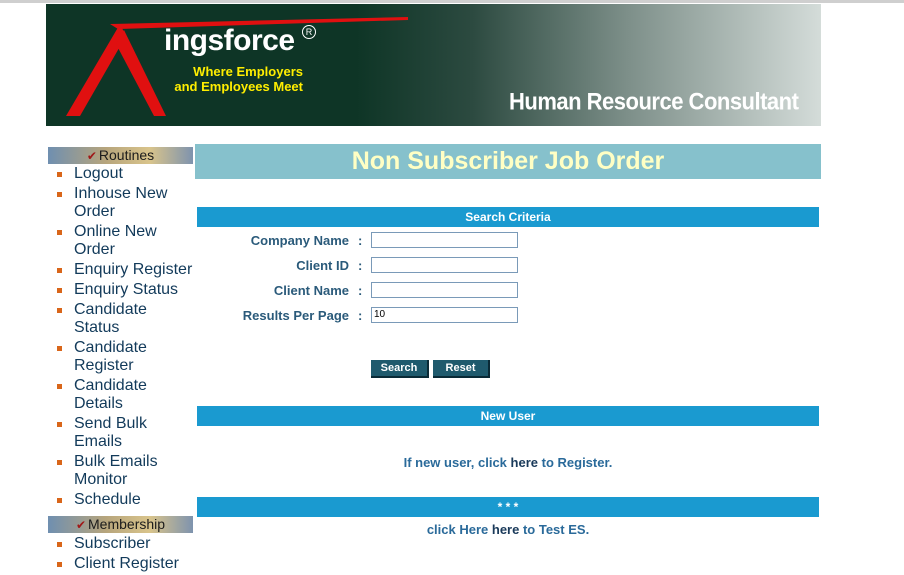 This screenshot has width=904, height=575. Describe the element at coordinates (123, 500) in the screenshot. I see `sidebar-item-schedule: Schedule` at that location.